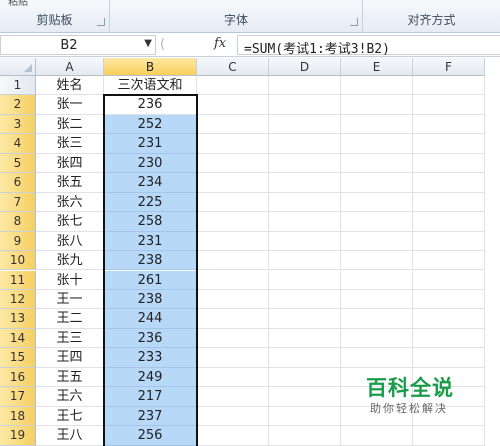 The image size is (500, 446). I want to click on row-header: 10, so click(18, 261).